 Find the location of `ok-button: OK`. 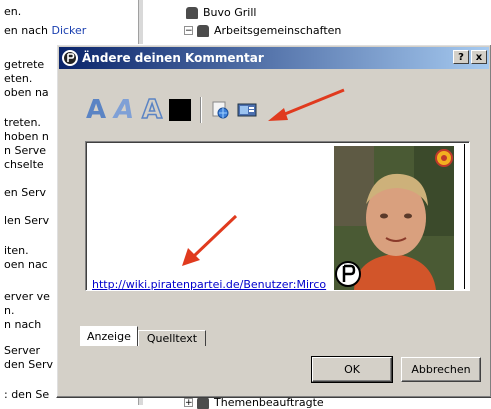

ok-button: OK is located at coordinates (352, 369).